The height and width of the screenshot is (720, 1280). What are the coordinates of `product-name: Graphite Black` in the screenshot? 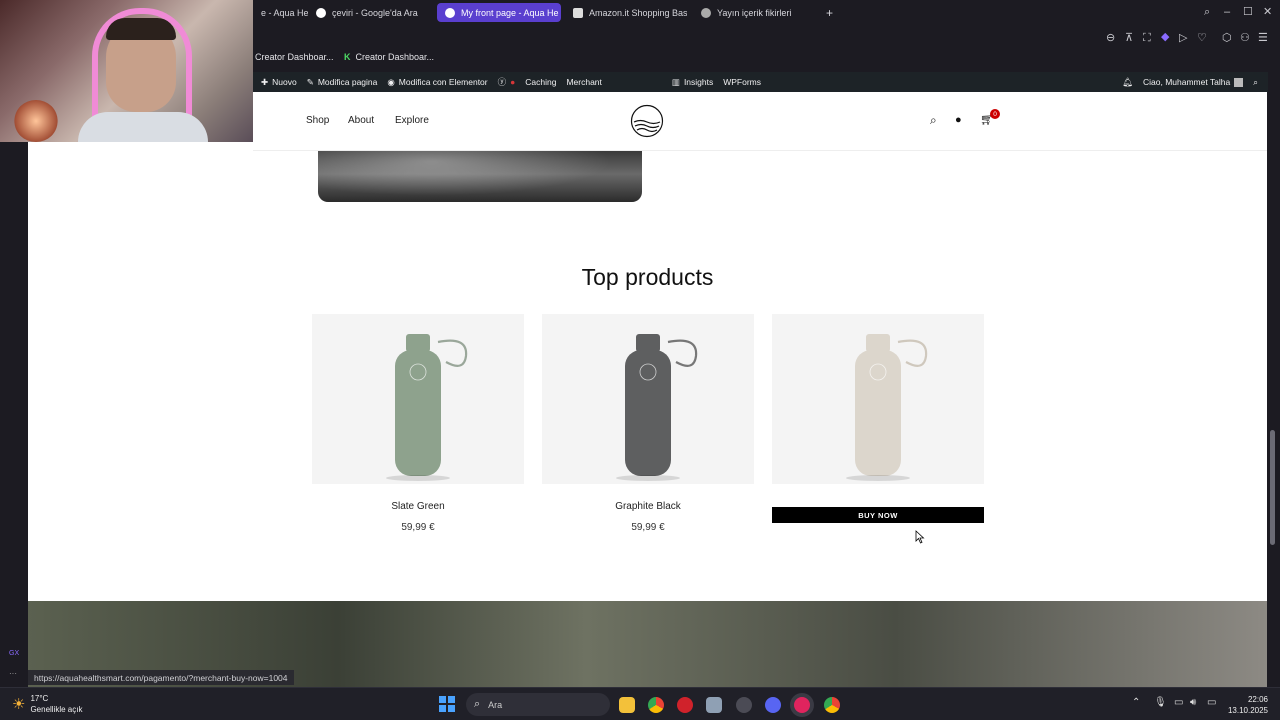 It's located at (648, 506).